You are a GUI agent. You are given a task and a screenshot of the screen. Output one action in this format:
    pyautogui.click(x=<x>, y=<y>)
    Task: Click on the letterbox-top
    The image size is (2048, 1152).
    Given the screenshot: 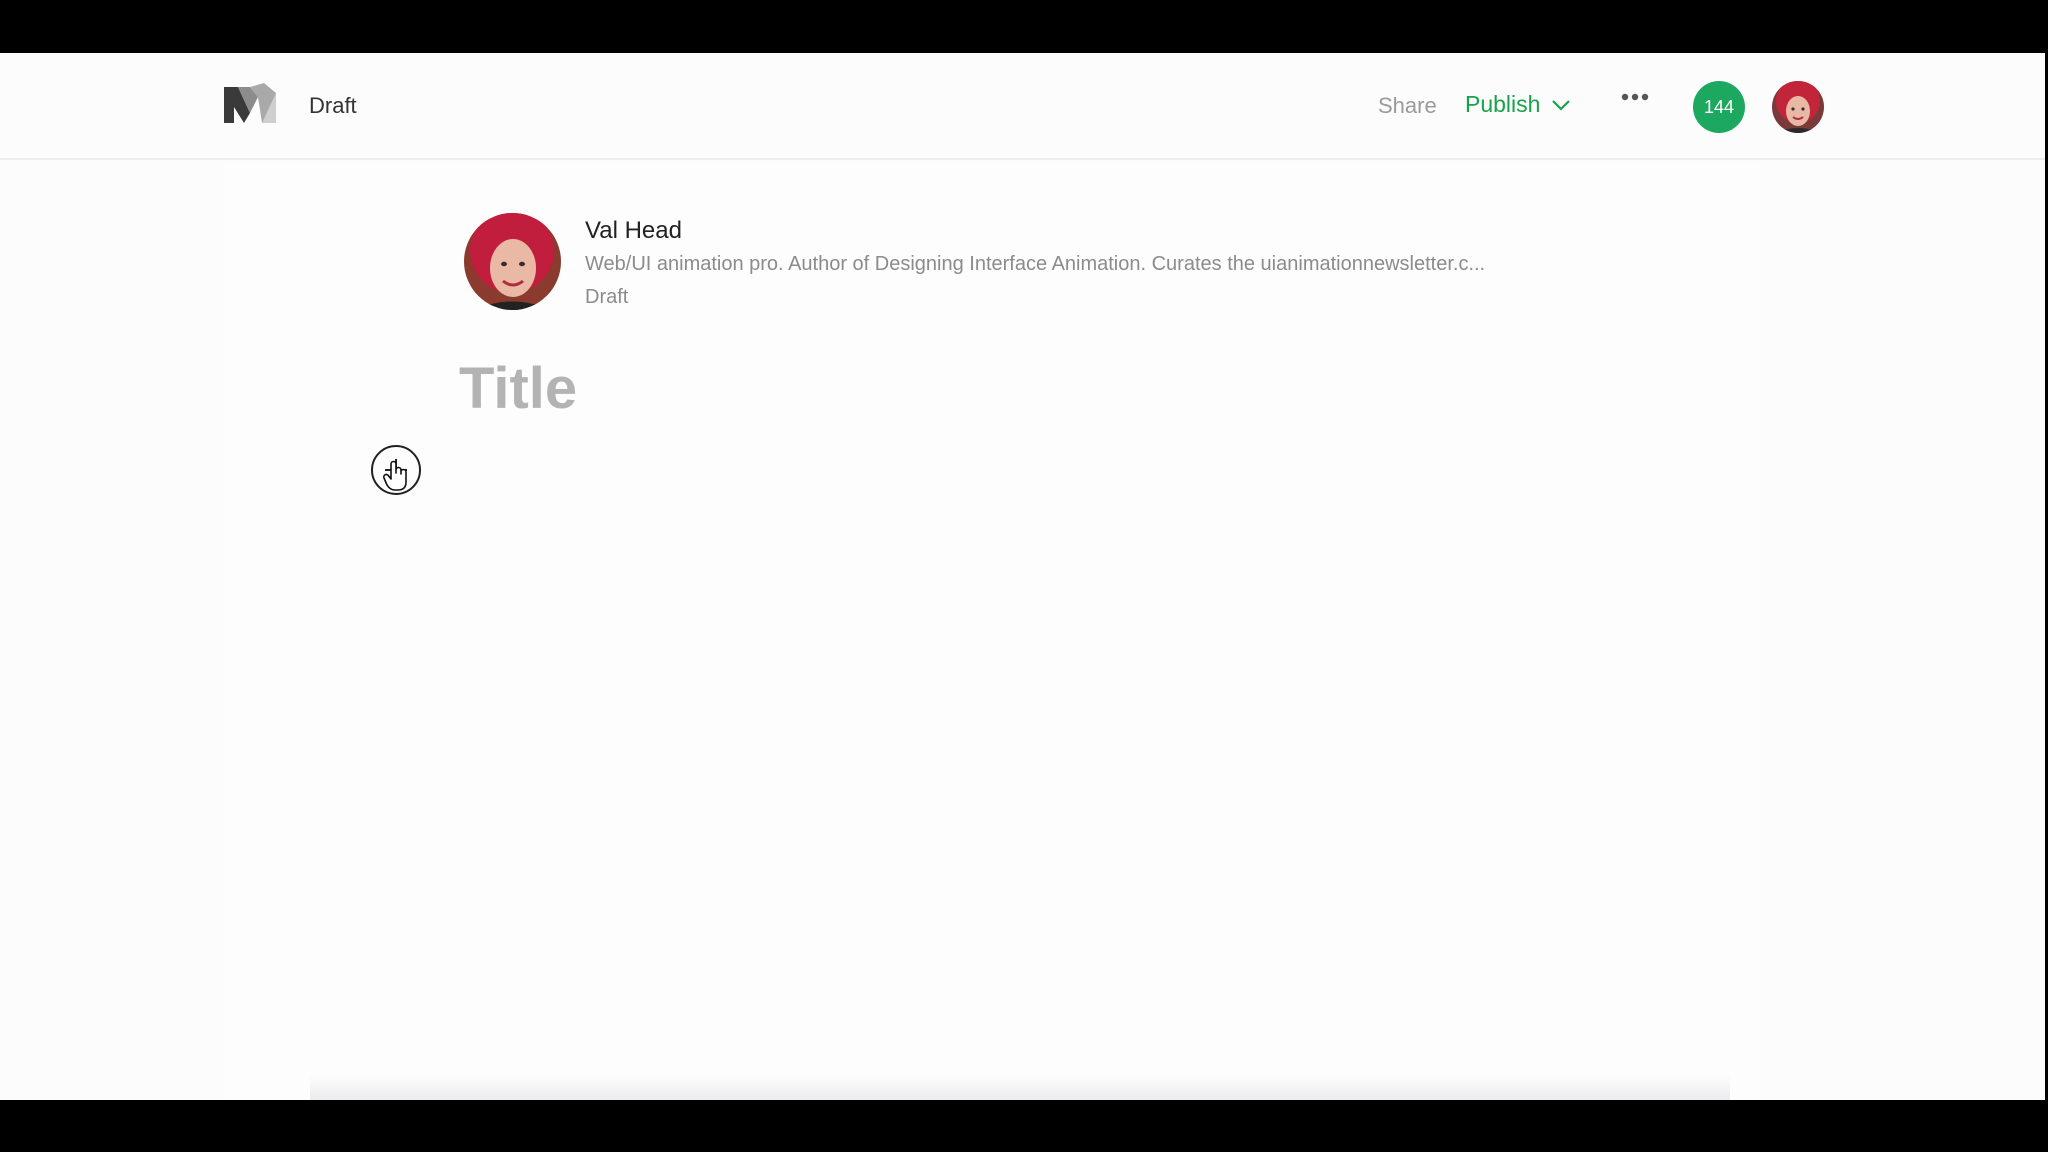 What is the action you would take?
    pyautogui.click(x=1024, y=26)
    